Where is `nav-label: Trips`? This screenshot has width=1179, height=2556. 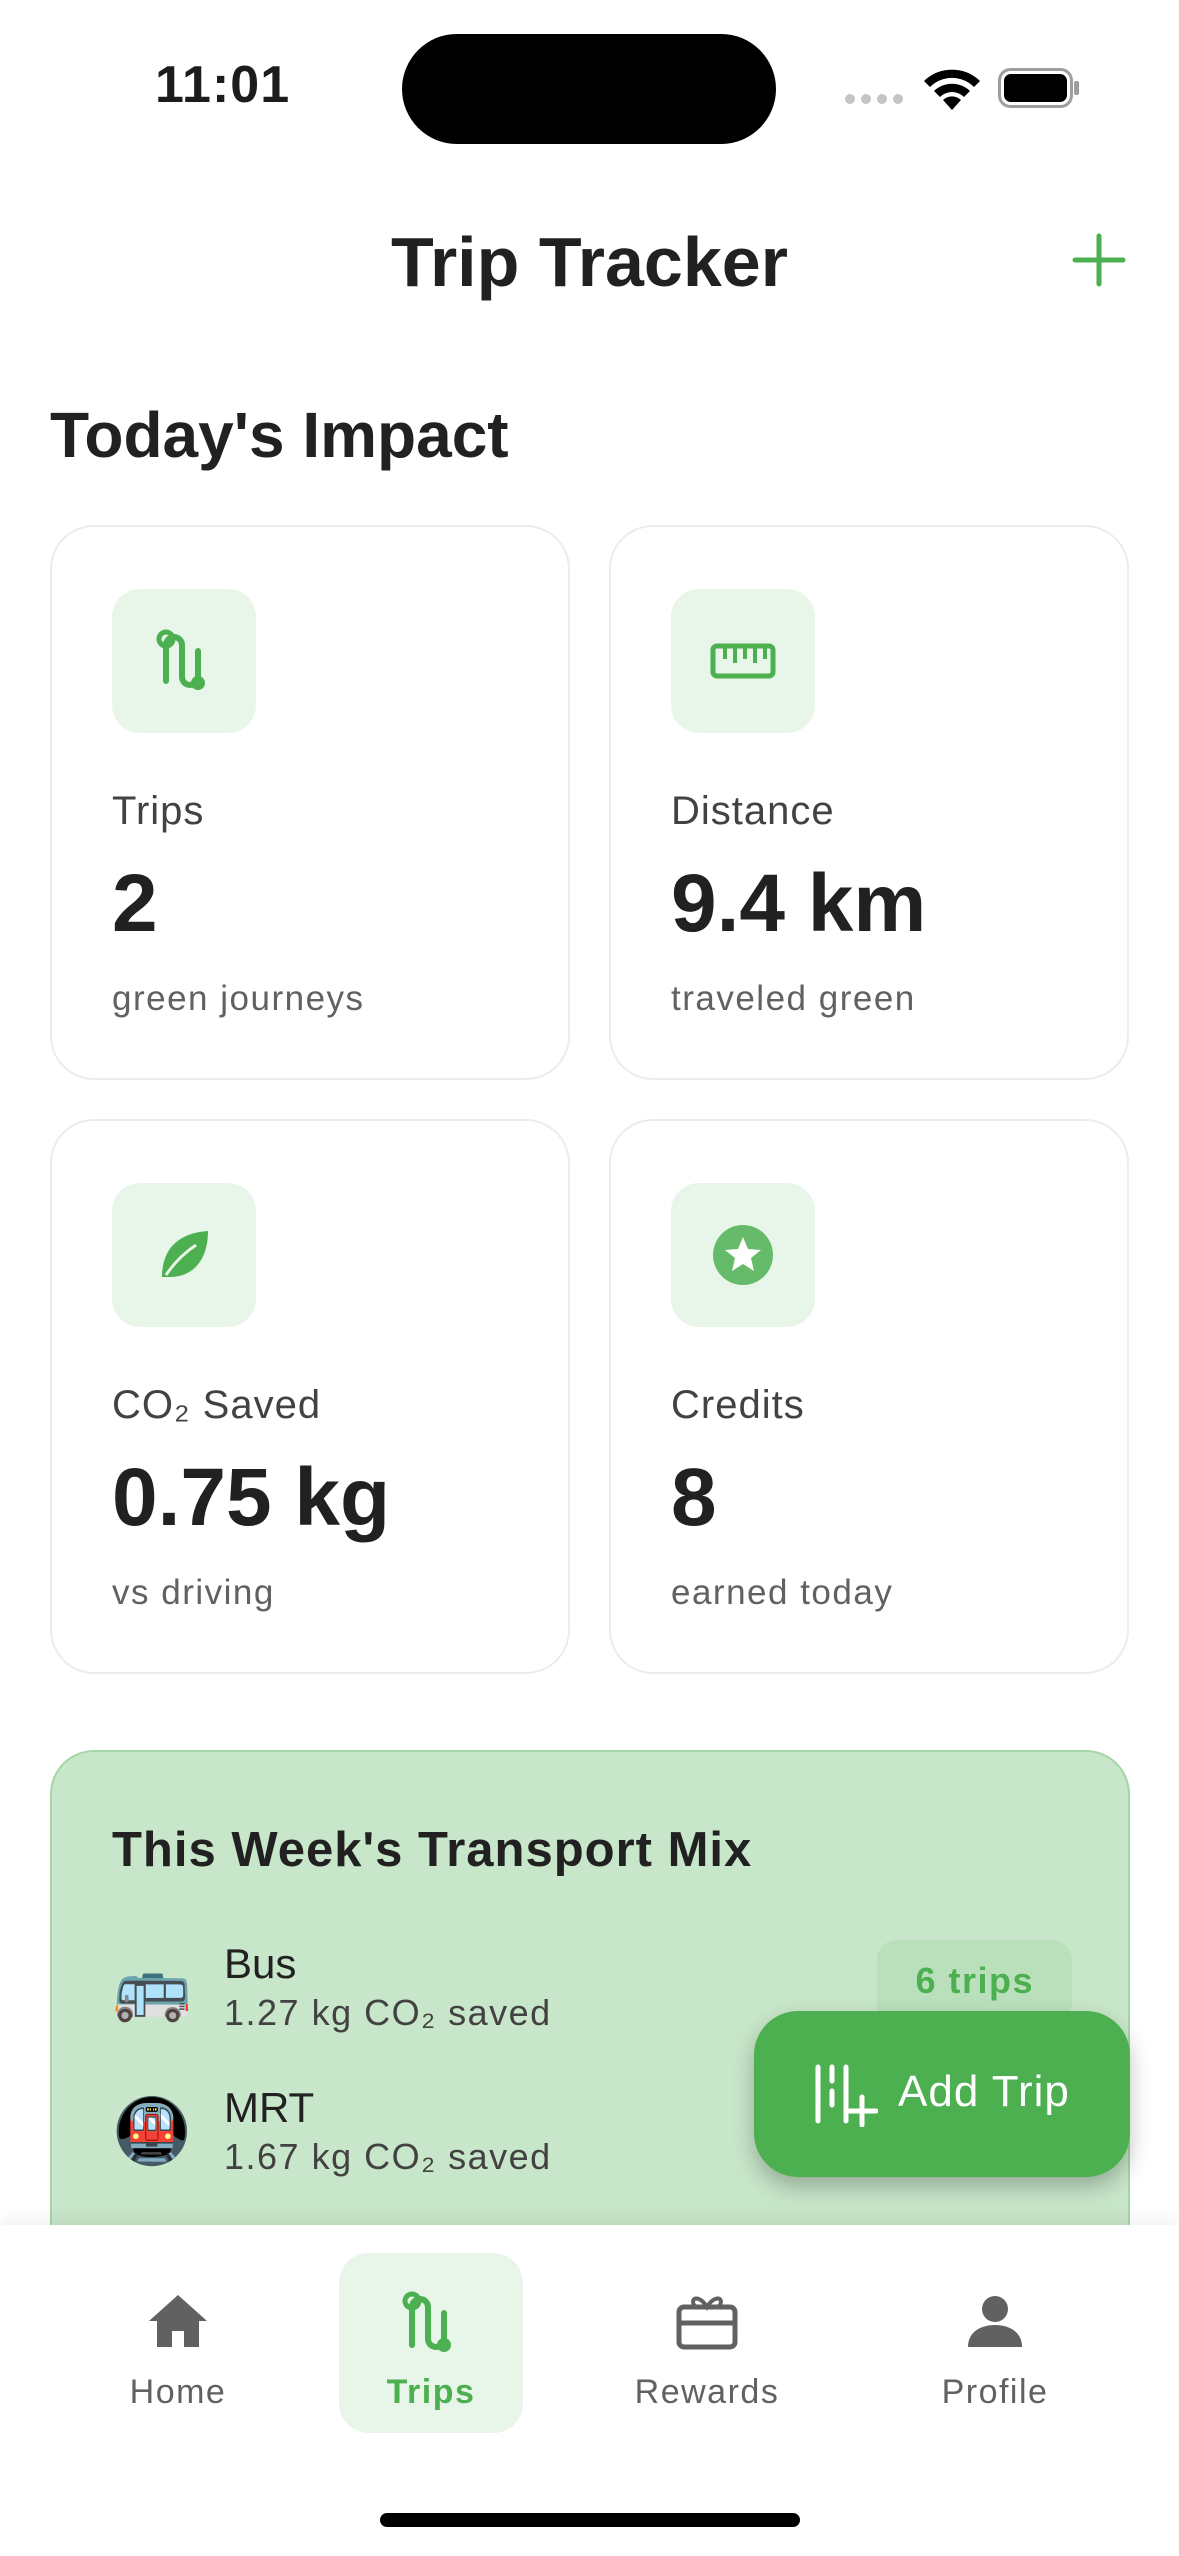 nav-label: Trips is located at coordinates (431, 2392).